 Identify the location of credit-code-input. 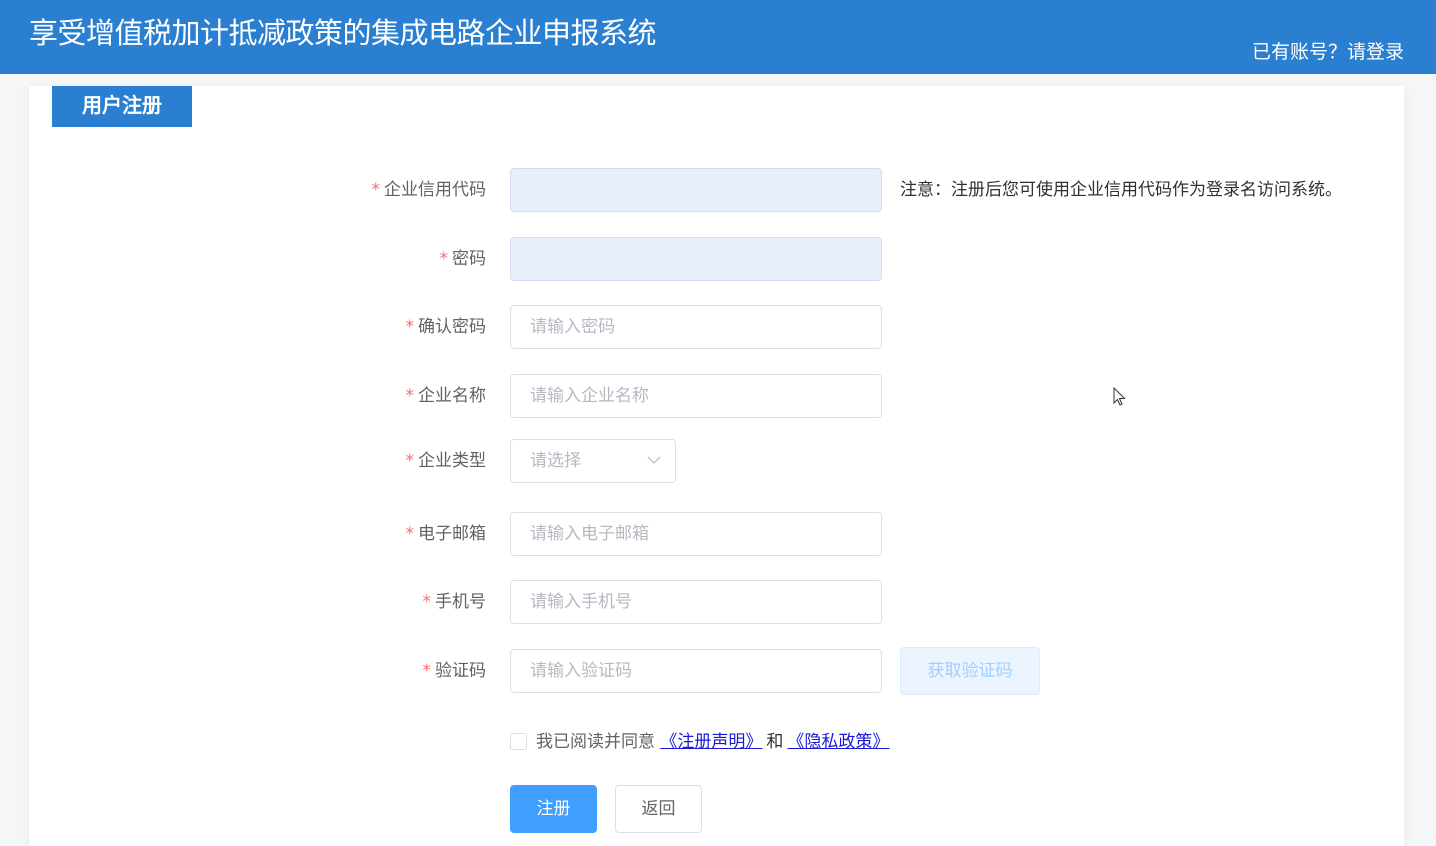
(696, 190).